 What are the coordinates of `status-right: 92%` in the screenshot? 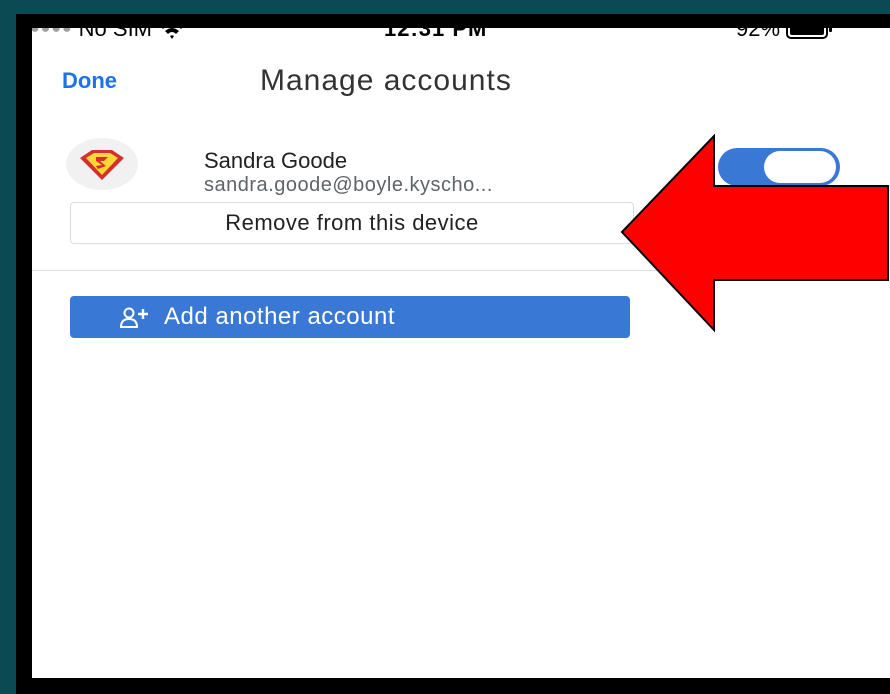 It's located at (785, 29).